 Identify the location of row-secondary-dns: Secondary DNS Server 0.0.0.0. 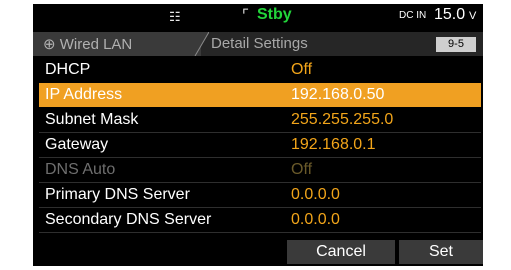
(260, 220).